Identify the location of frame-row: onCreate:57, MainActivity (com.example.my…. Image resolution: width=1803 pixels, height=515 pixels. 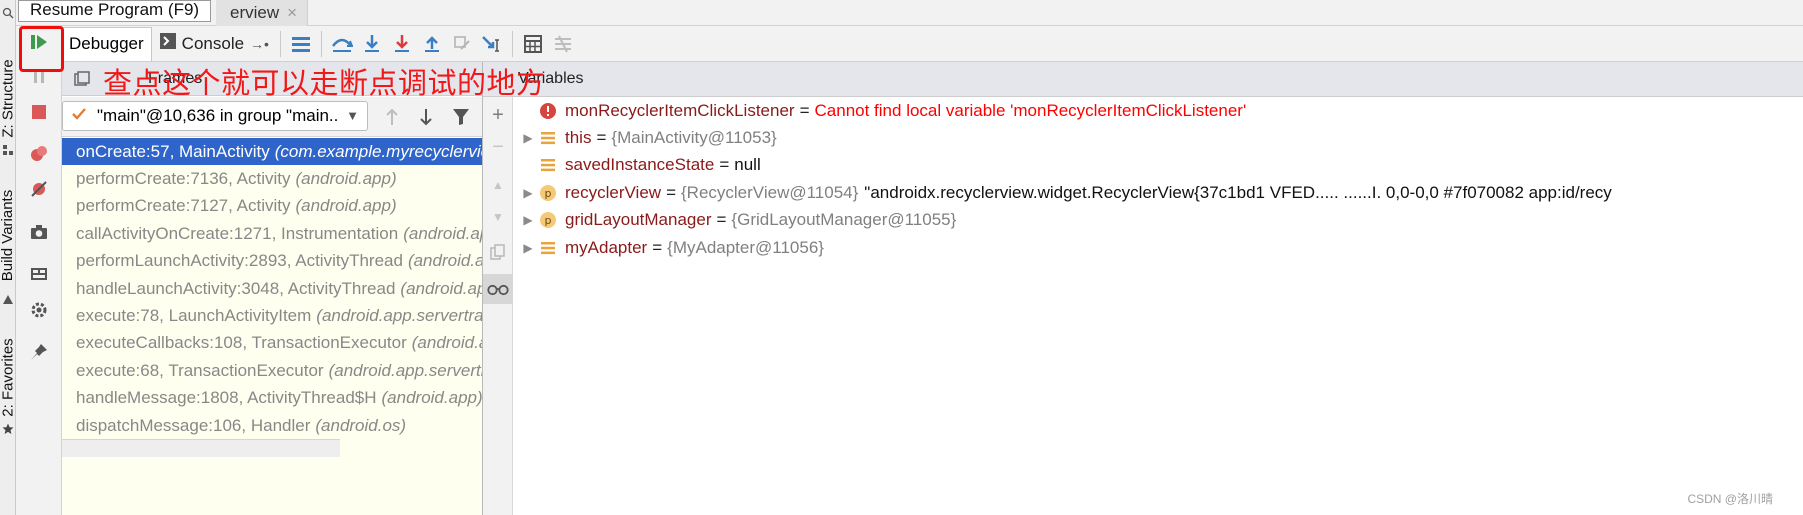
(272, 152).